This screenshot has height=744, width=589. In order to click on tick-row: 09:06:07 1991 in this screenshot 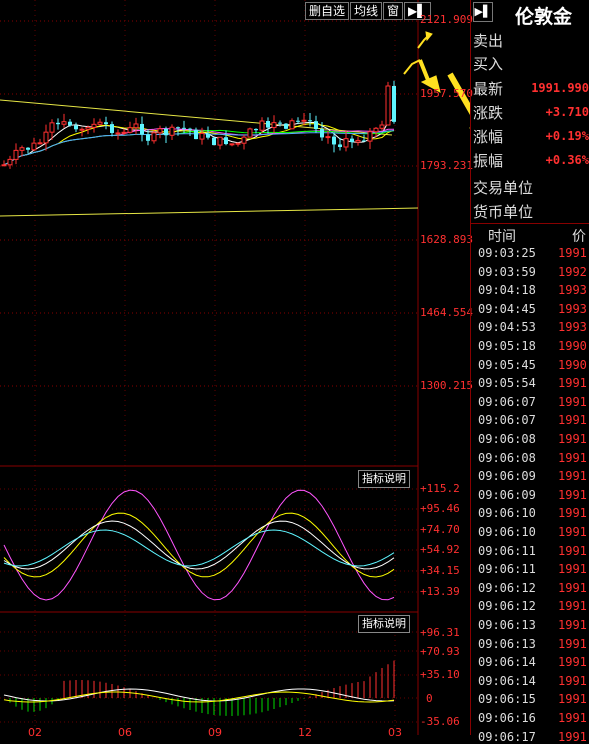, I will do `click(532, 420)`.